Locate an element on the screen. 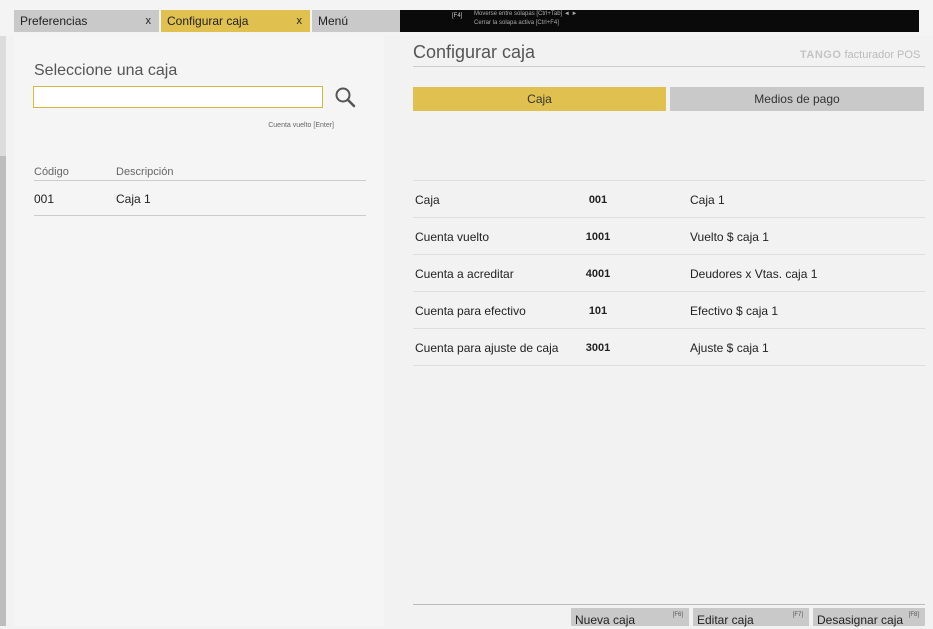 This screenshot has height=629, width=933. field-row-cuenta-vuelto: Cuenta vuelto 1001 Vuelto $ caja 1 is located at coordinates (669, 236).